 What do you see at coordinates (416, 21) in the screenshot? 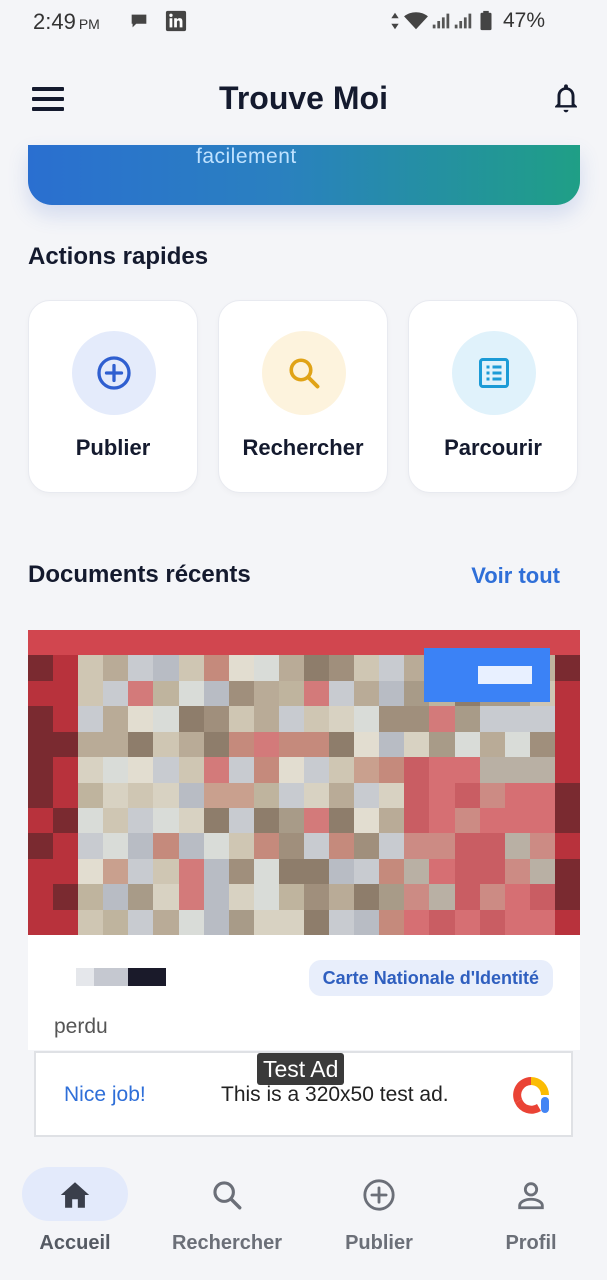
I see `wifi-icon` at bounding box center [416, 21].